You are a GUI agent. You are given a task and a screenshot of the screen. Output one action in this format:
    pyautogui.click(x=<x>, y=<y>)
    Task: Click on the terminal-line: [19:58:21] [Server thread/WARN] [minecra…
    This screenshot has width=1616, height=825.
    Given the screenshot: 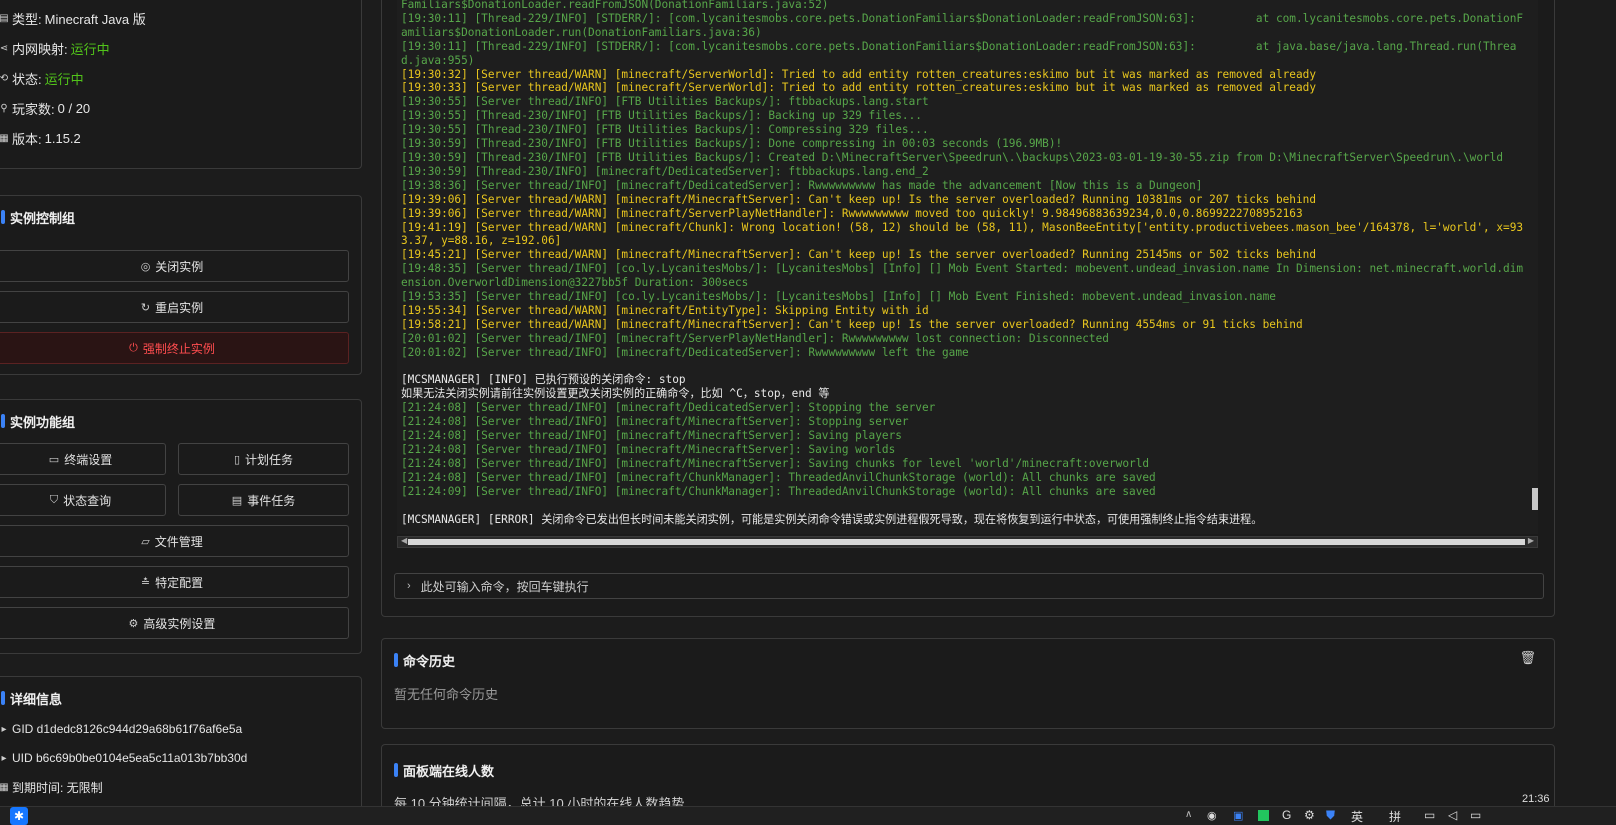 What is the action you would take?
    pyautogui.click(x=852, y=324)
    